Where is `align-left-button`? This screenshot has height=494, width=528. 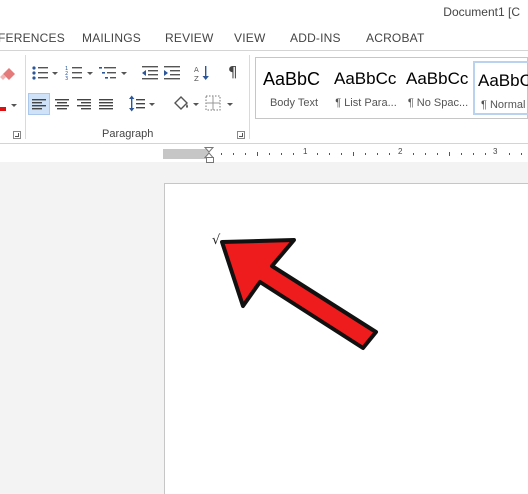 align-left-button is located at coordinates (39, 104).